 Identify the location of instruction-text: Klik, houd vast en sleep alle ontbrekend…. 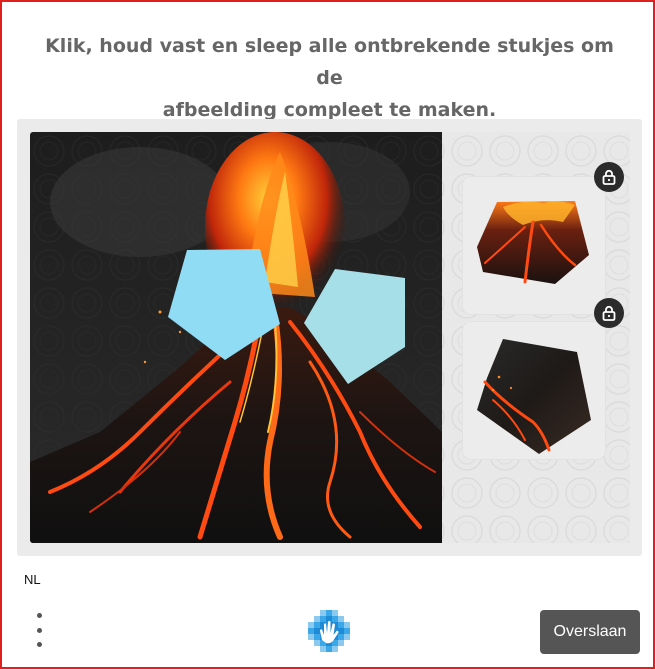
(329, 78).